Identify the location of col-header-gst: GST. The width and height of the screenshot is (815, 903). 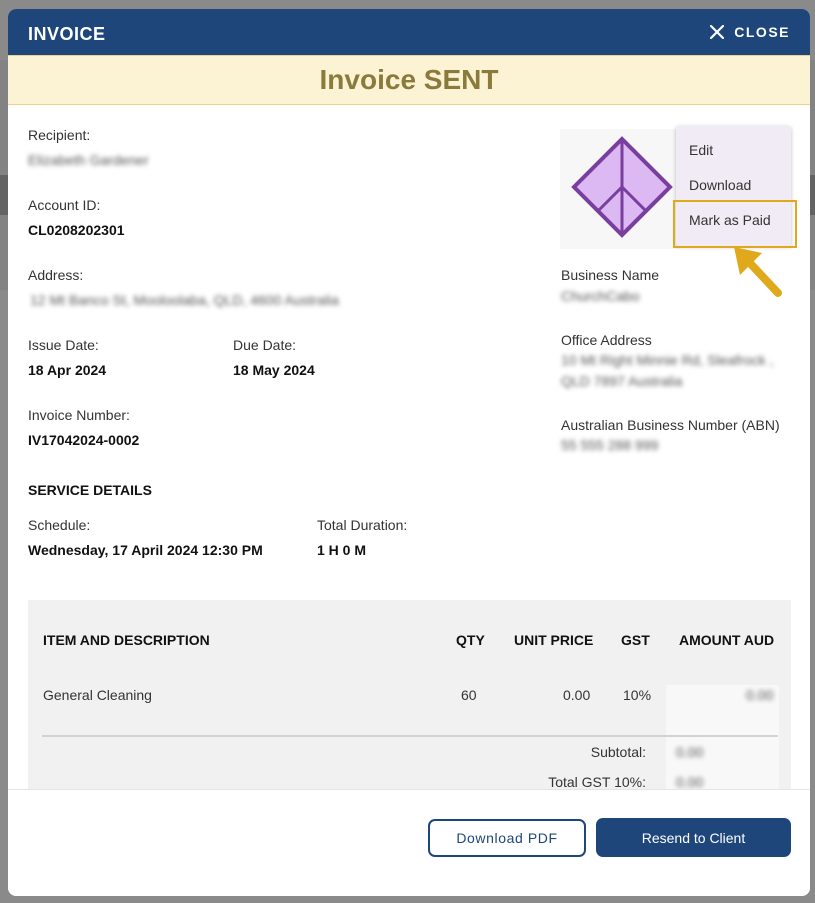
(635, 640).